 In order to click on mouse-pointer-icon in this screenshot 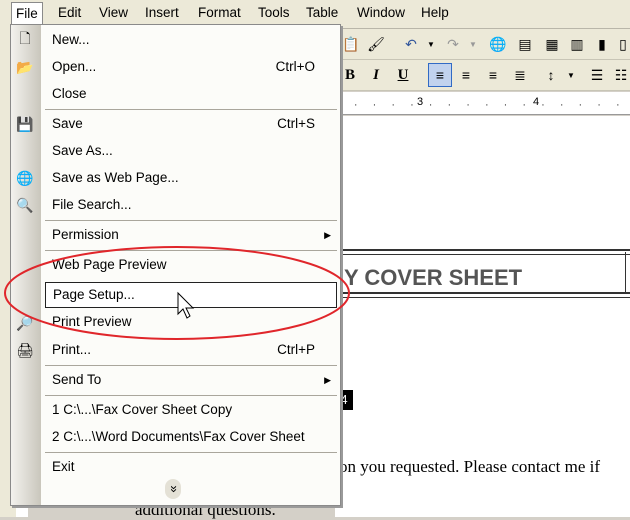, I will do `click(186, 305)`.